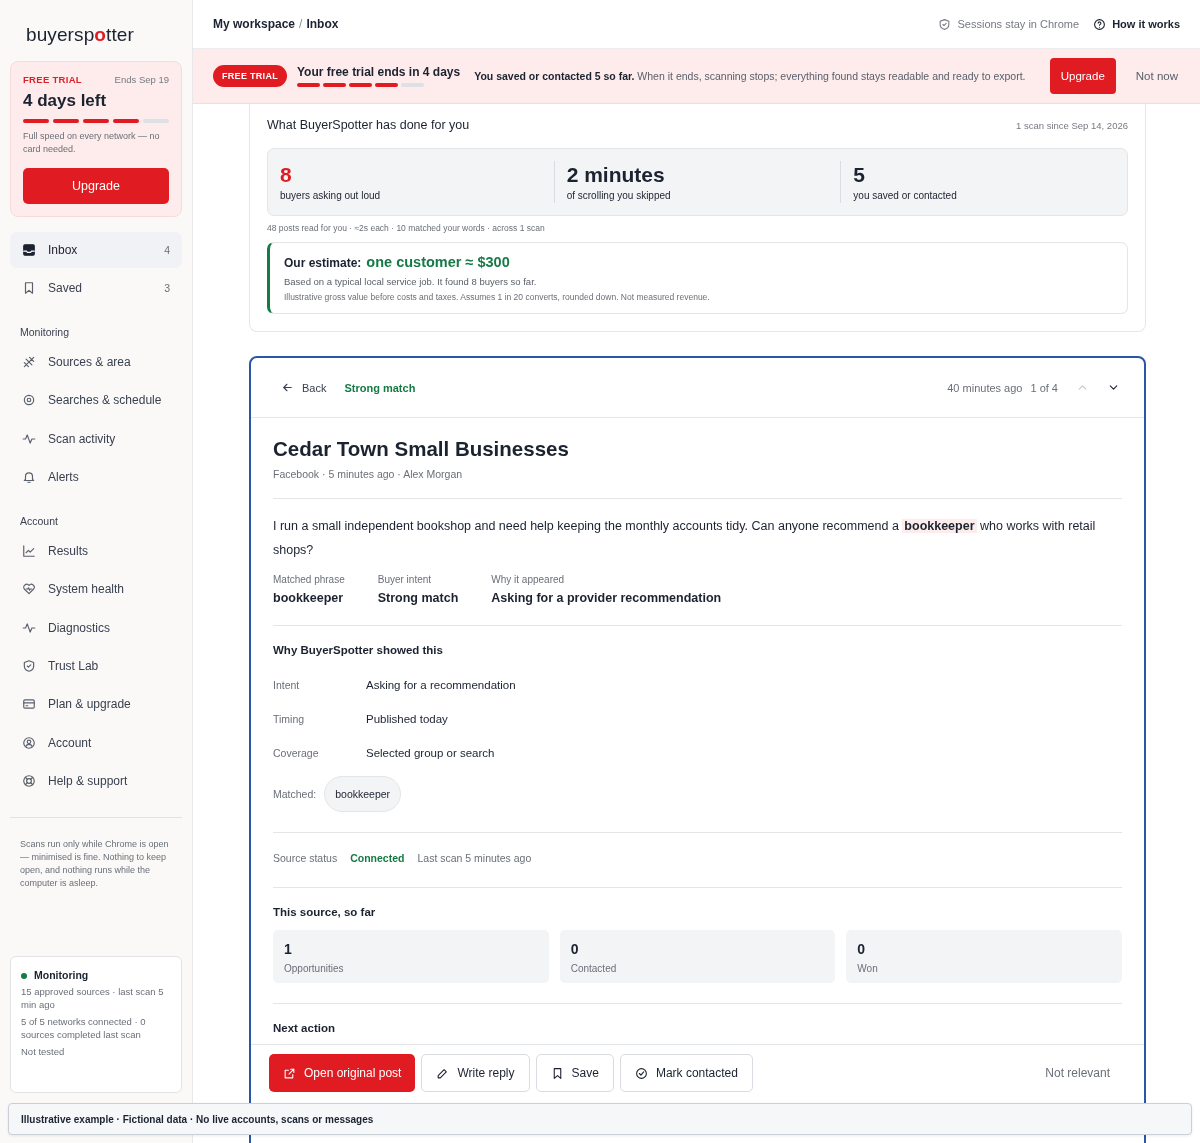 Image resolution: width=1200 pixels, height=1143 pixels. What do you see at coordinates (868, 968) in the screenshot?
I see `stat-label: Won` at bounding box center [868, 968].